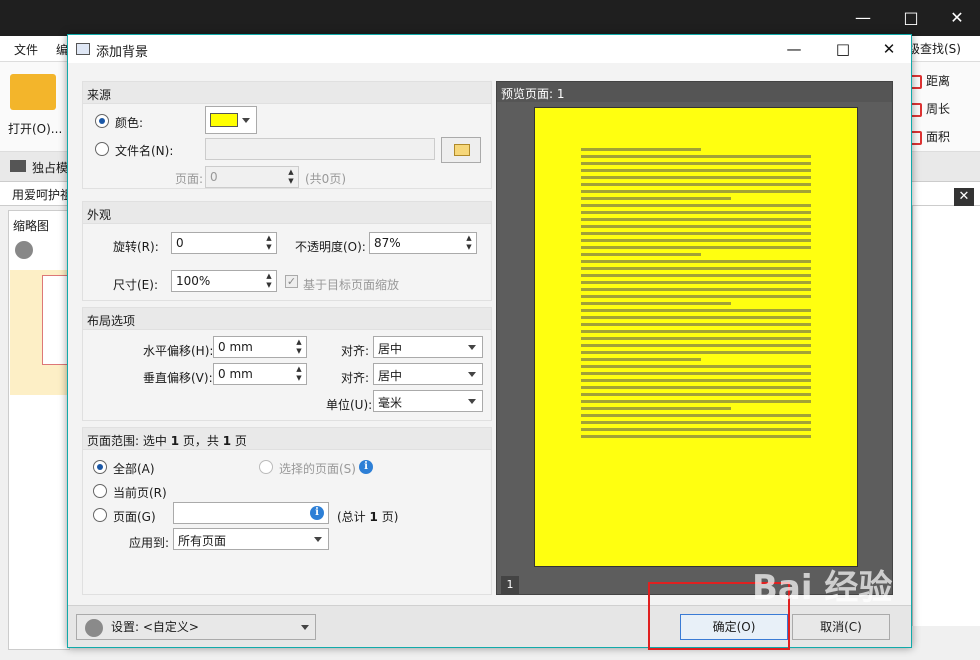 Image resolution: width=980 pixels, height=660 pixels. Describe the element at coordinates (366, 467) in the screenshot. I see `info-icon: i` at that location.